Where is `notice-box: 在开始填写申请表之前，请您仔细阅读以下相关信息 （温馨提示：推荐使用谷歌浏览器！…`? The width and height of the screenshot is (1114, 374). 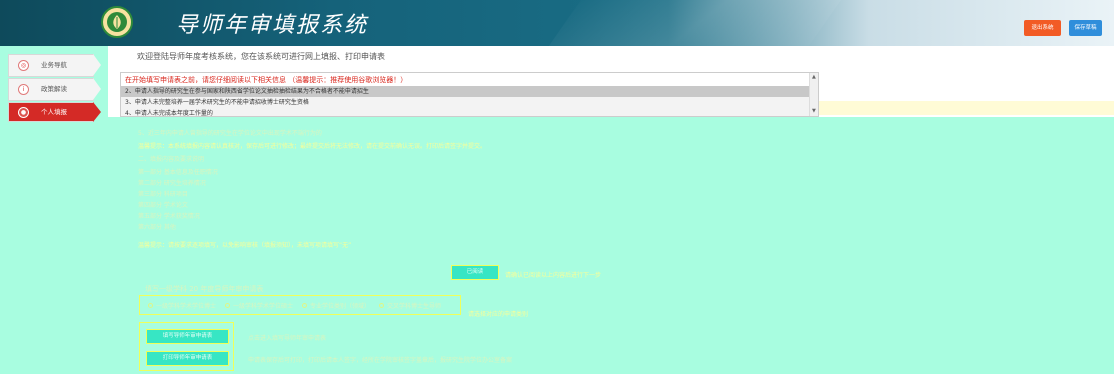
notice-box: 在开始填写申请表之前，请您仔细阅读以下相关信息 （温馨提示：推荐使用谷歌浏览器！… is located at coordinates (469, 94).